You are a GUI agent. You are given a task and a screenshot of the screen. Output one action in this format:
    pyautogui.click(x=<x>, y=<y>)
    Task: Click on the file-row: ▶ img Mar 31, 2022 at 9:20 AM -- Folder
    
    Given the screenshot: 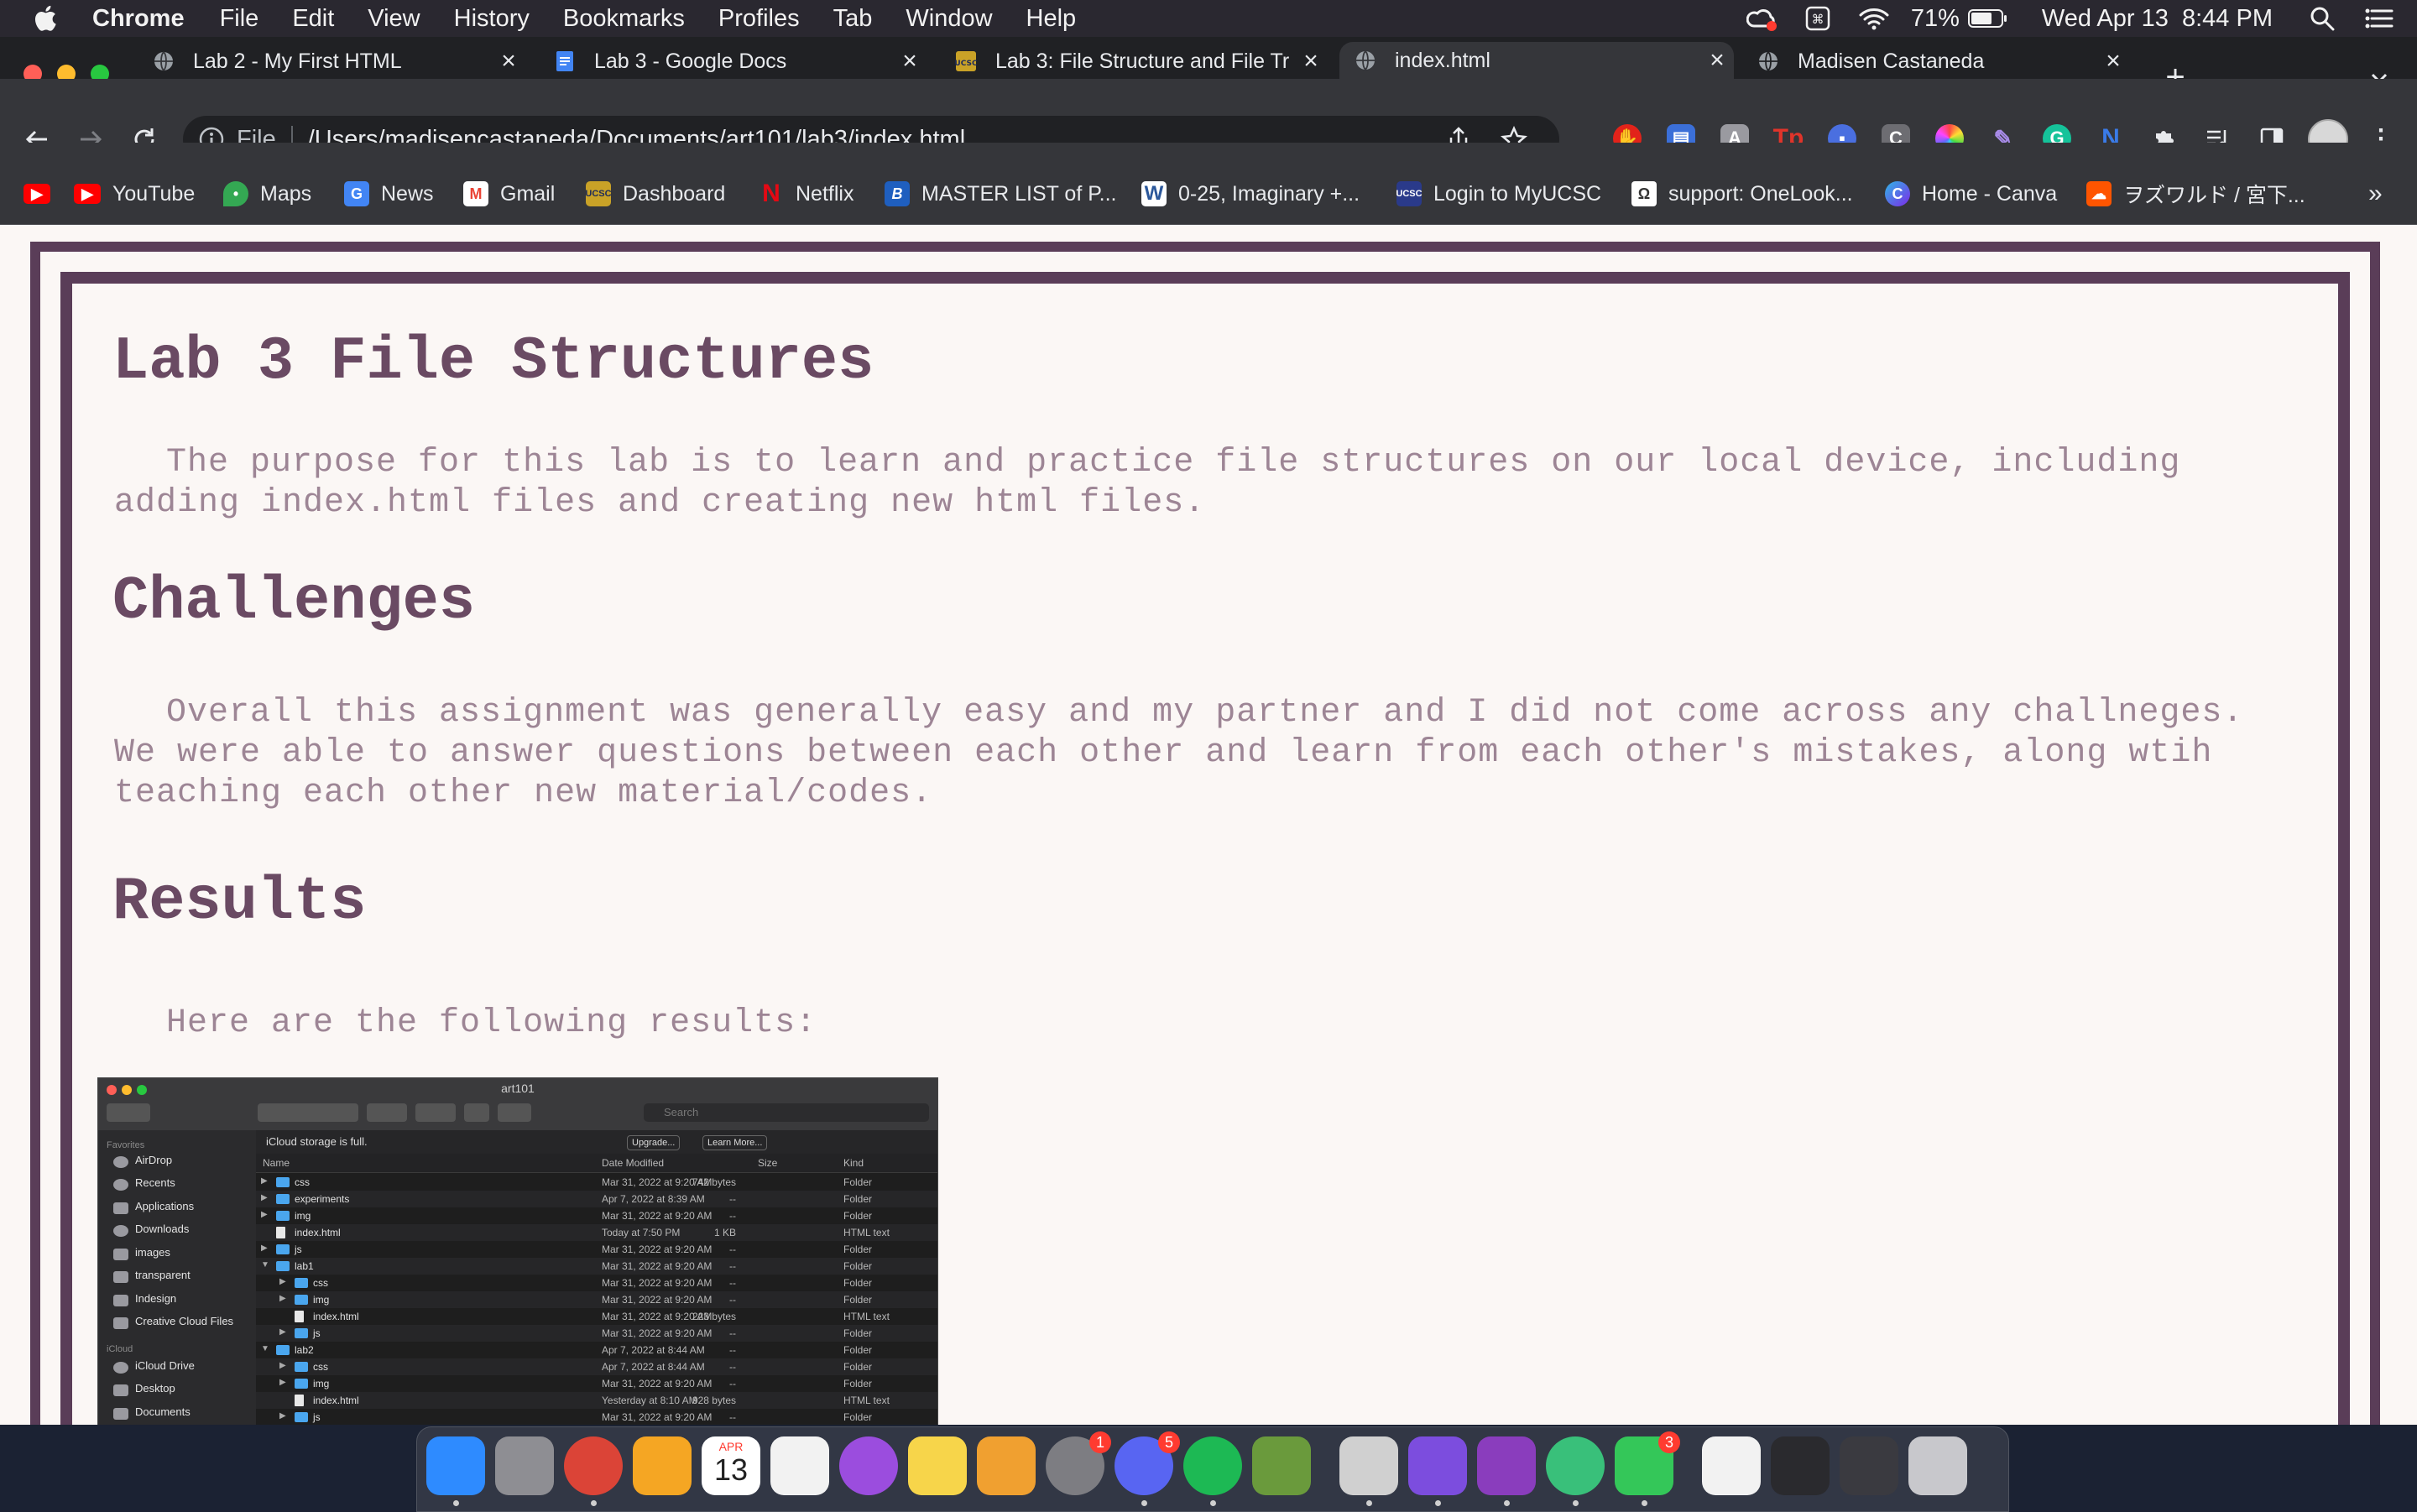 What is the action you would take?
    pyautogui.click(x=596, y=1384)
    